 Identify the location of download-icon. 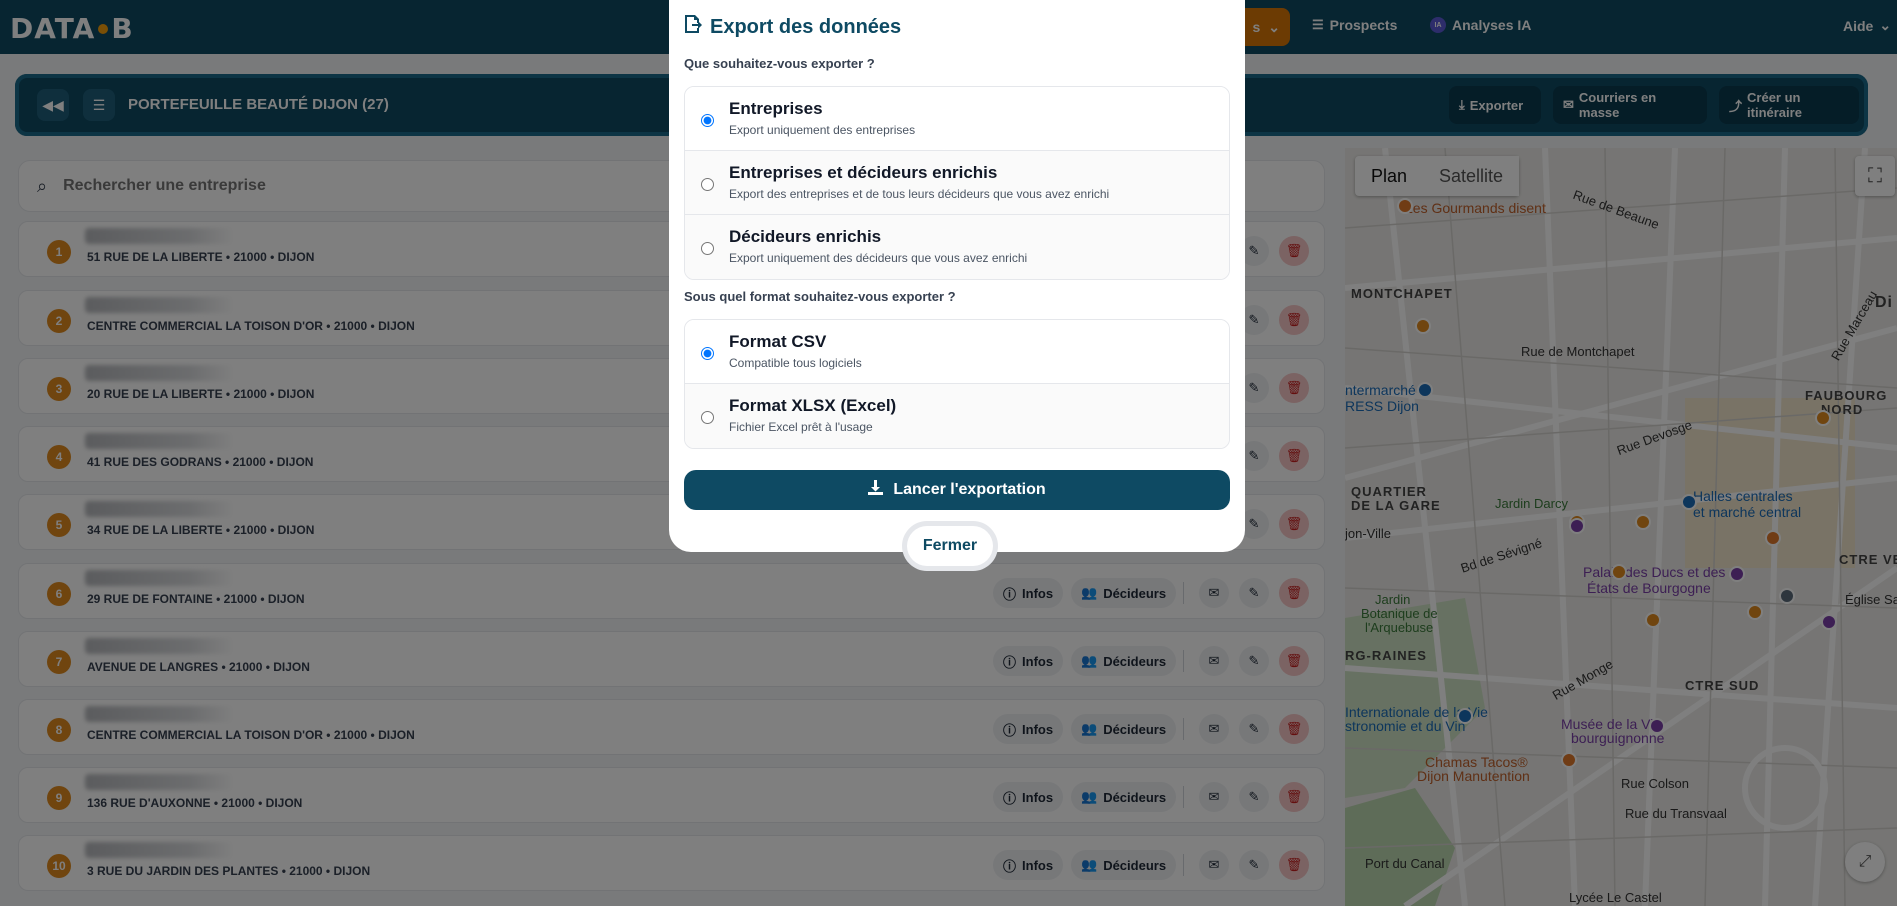
(876, 490).